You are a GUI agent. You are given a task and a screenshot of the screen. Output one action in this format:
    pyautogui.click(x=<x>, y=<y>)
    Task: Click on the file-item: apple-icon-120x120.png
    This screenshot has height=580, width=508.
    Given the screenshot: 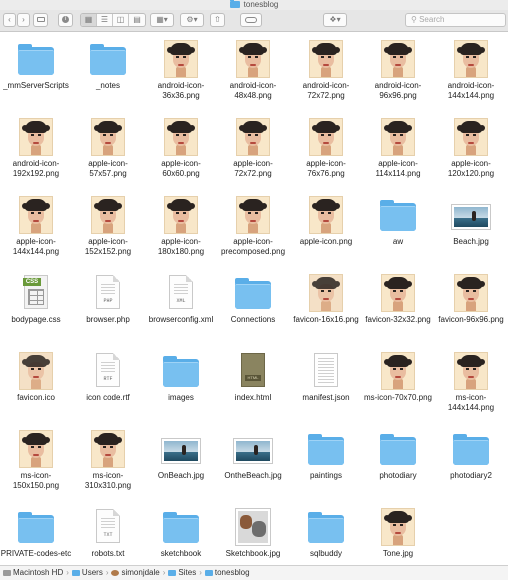 What is the action you would take?
    pyautogui.click(x=471, y=148)
    